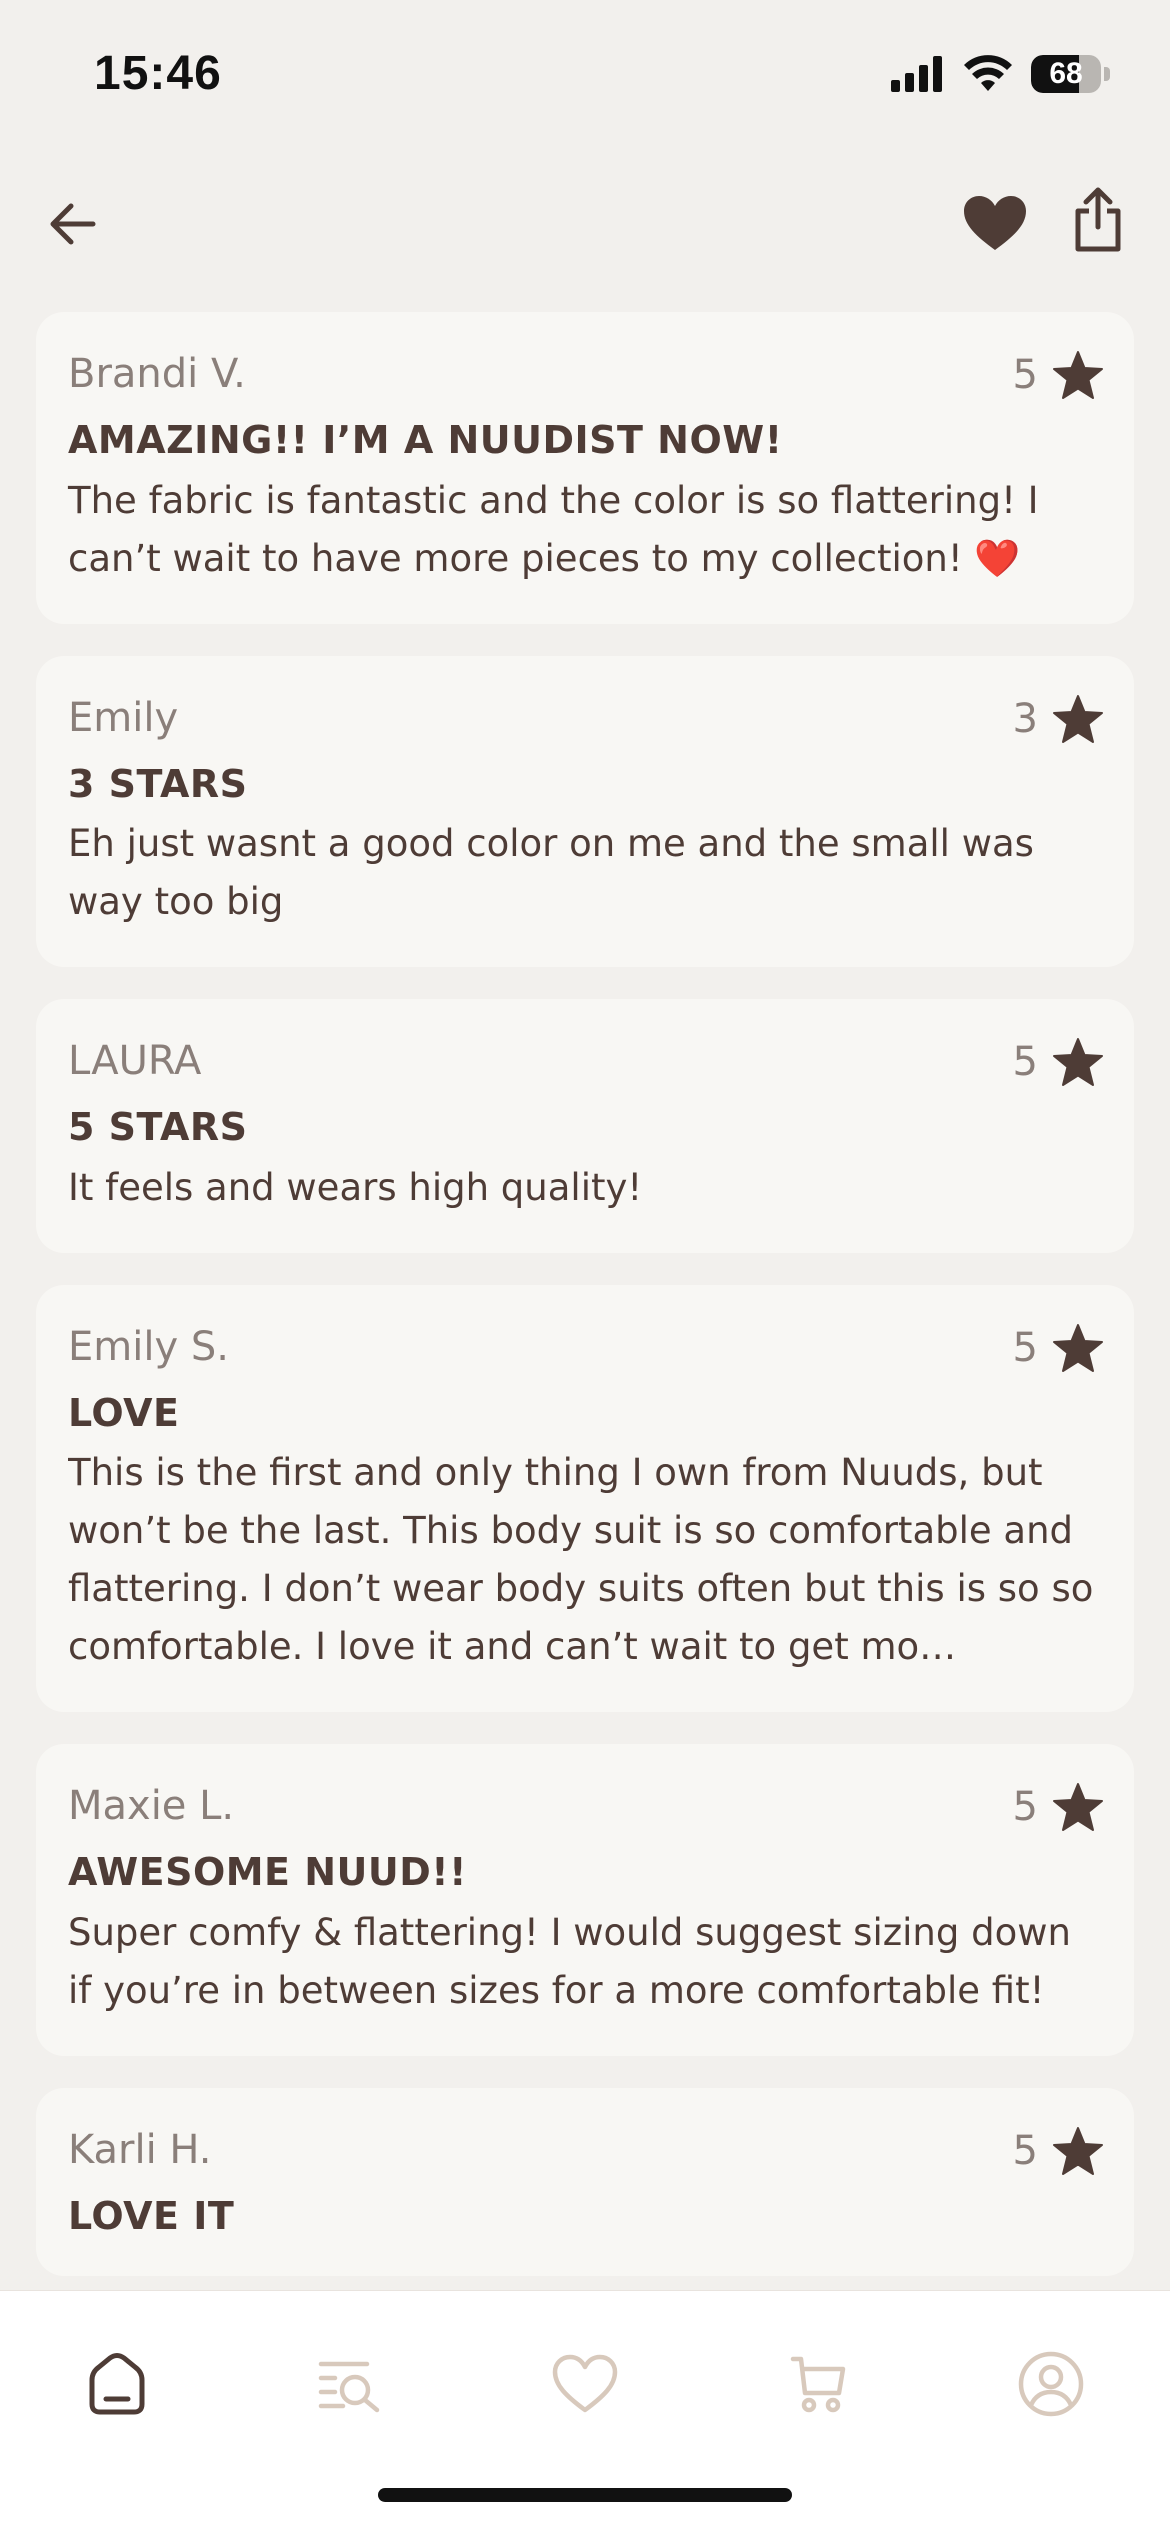 The width and height of the screenshot is (1170, 2532). I want to click on heart-outline-icon, so click(585, 2383).